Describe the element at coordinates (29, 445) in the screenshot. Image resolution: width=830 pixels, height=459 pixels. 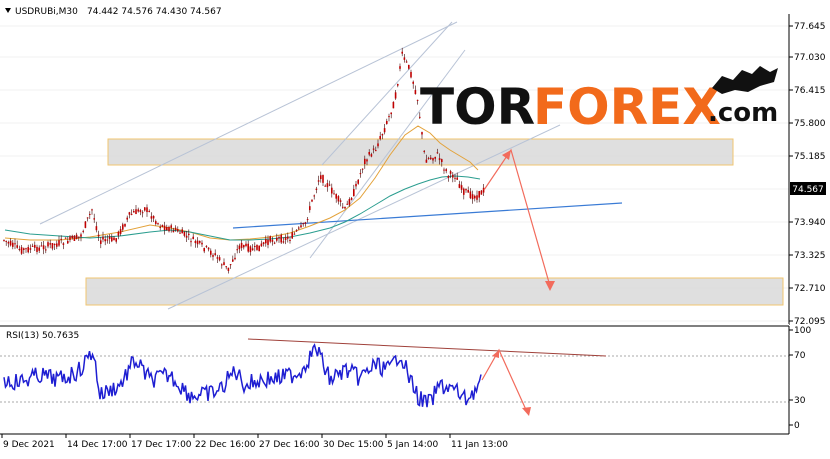
I see `time-tick-label: 9 Dec 2021` at that location.